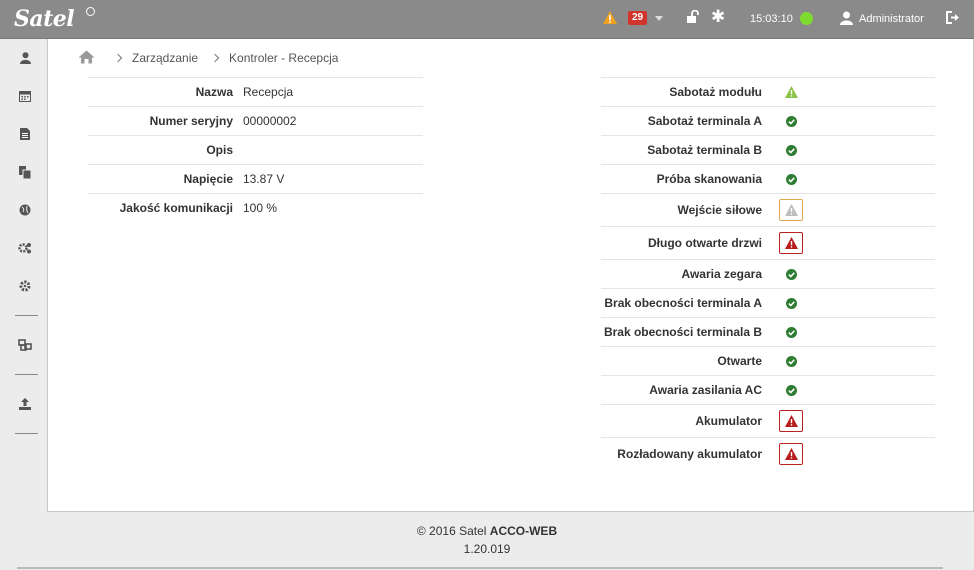  I want to click on footer-version: 1.20.019, so click(487, 549).